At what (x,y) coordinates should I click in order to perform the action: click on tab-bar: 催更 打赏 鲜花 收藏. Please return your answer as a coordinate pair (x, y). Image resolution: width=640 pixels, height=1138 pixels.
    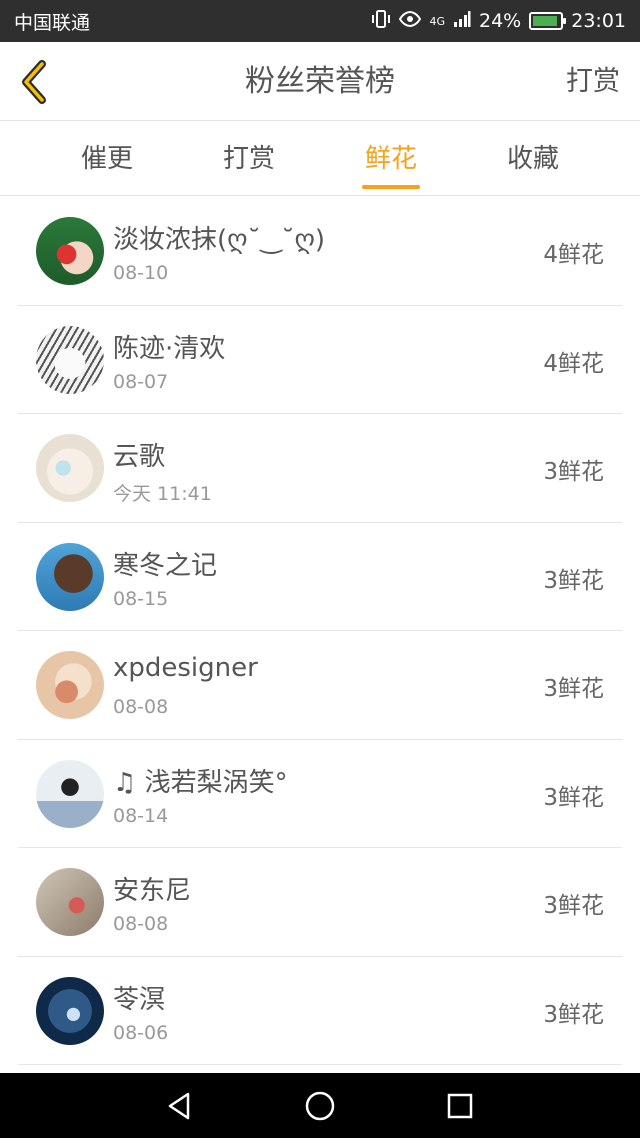
    Looking at the image, I should click on (320, 159).